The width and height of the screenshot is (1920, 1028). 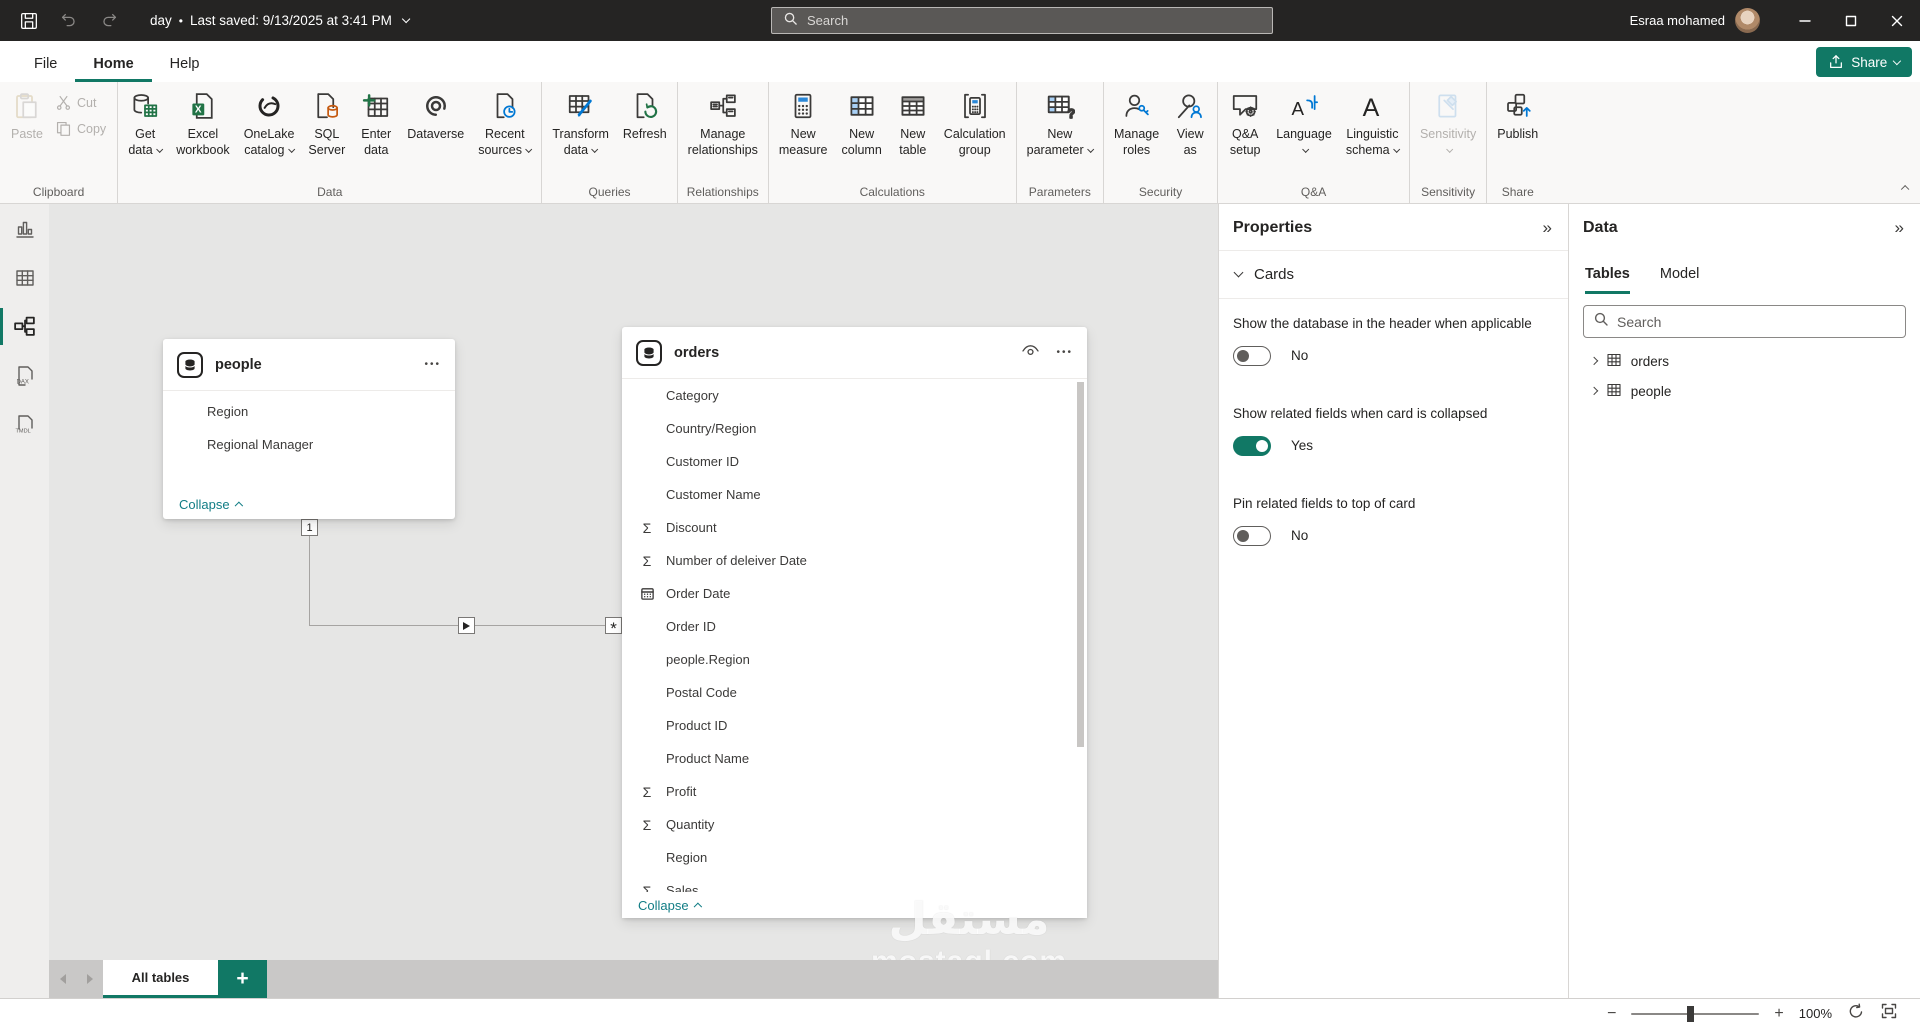 What do you see at coordinates (854, 725) in the screenshot?
I see `field-row: Product ID` at bounding box center [854, 725].